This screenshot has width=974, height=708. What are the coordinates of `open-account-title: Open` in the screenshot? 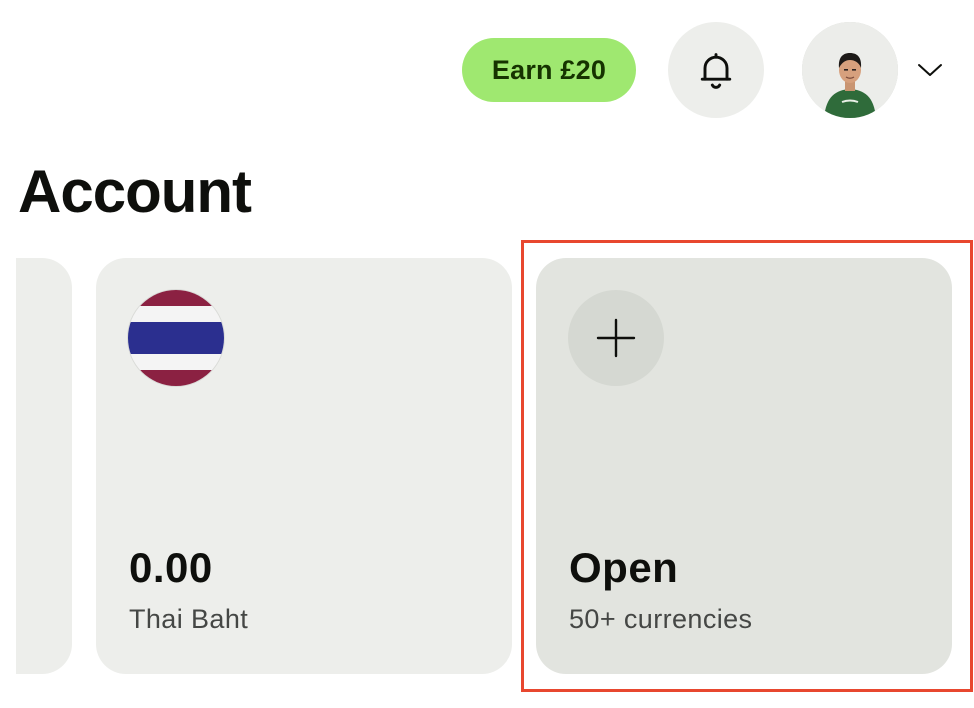 It's located at (624, 567).